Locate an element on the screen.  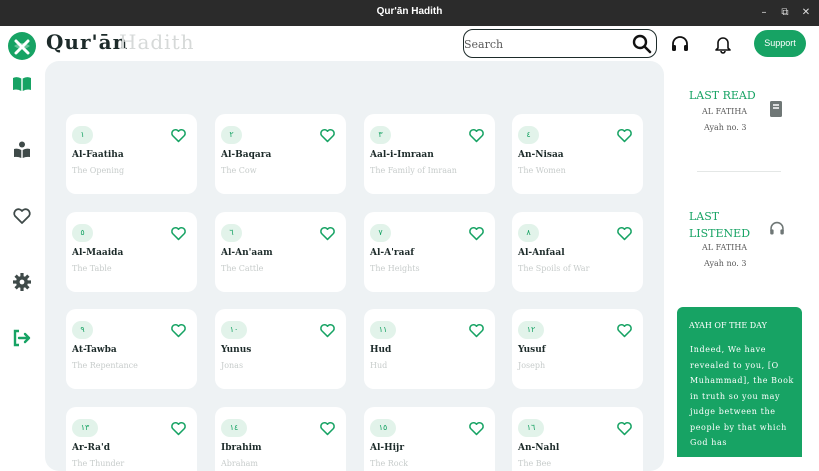
surah-meaning: The Cow is located at coordinates (239, 170).